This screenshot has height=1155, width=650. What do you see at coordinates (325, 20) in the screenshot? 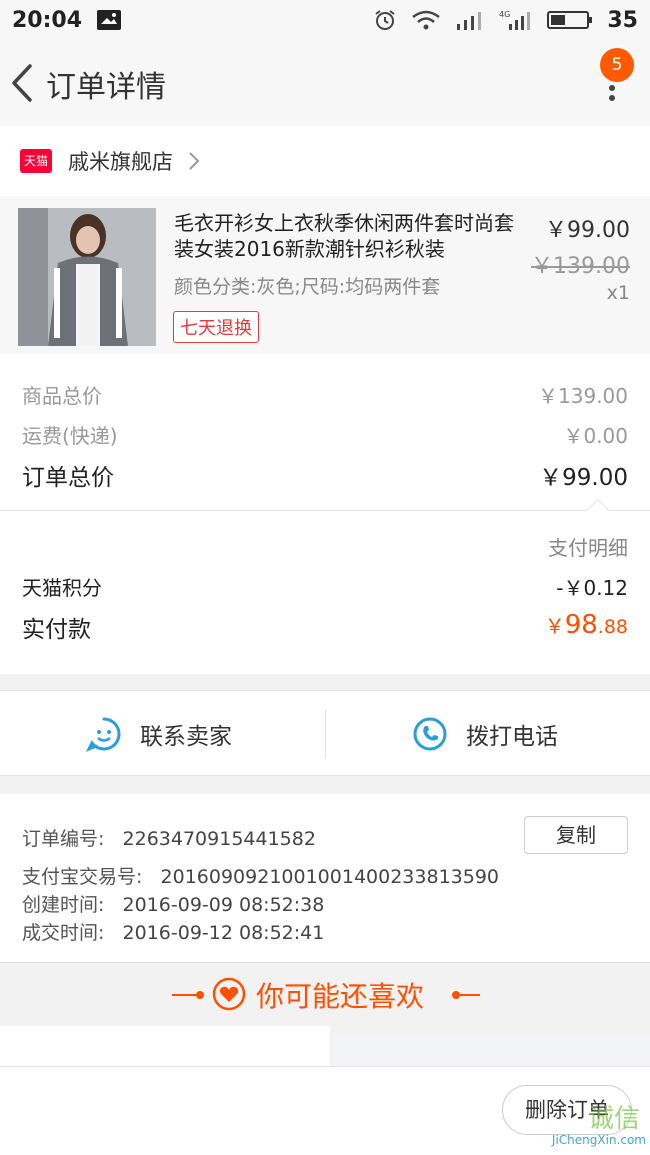
I see `status-bar: 20:04 4G 35` at bounding box center [325, 20].